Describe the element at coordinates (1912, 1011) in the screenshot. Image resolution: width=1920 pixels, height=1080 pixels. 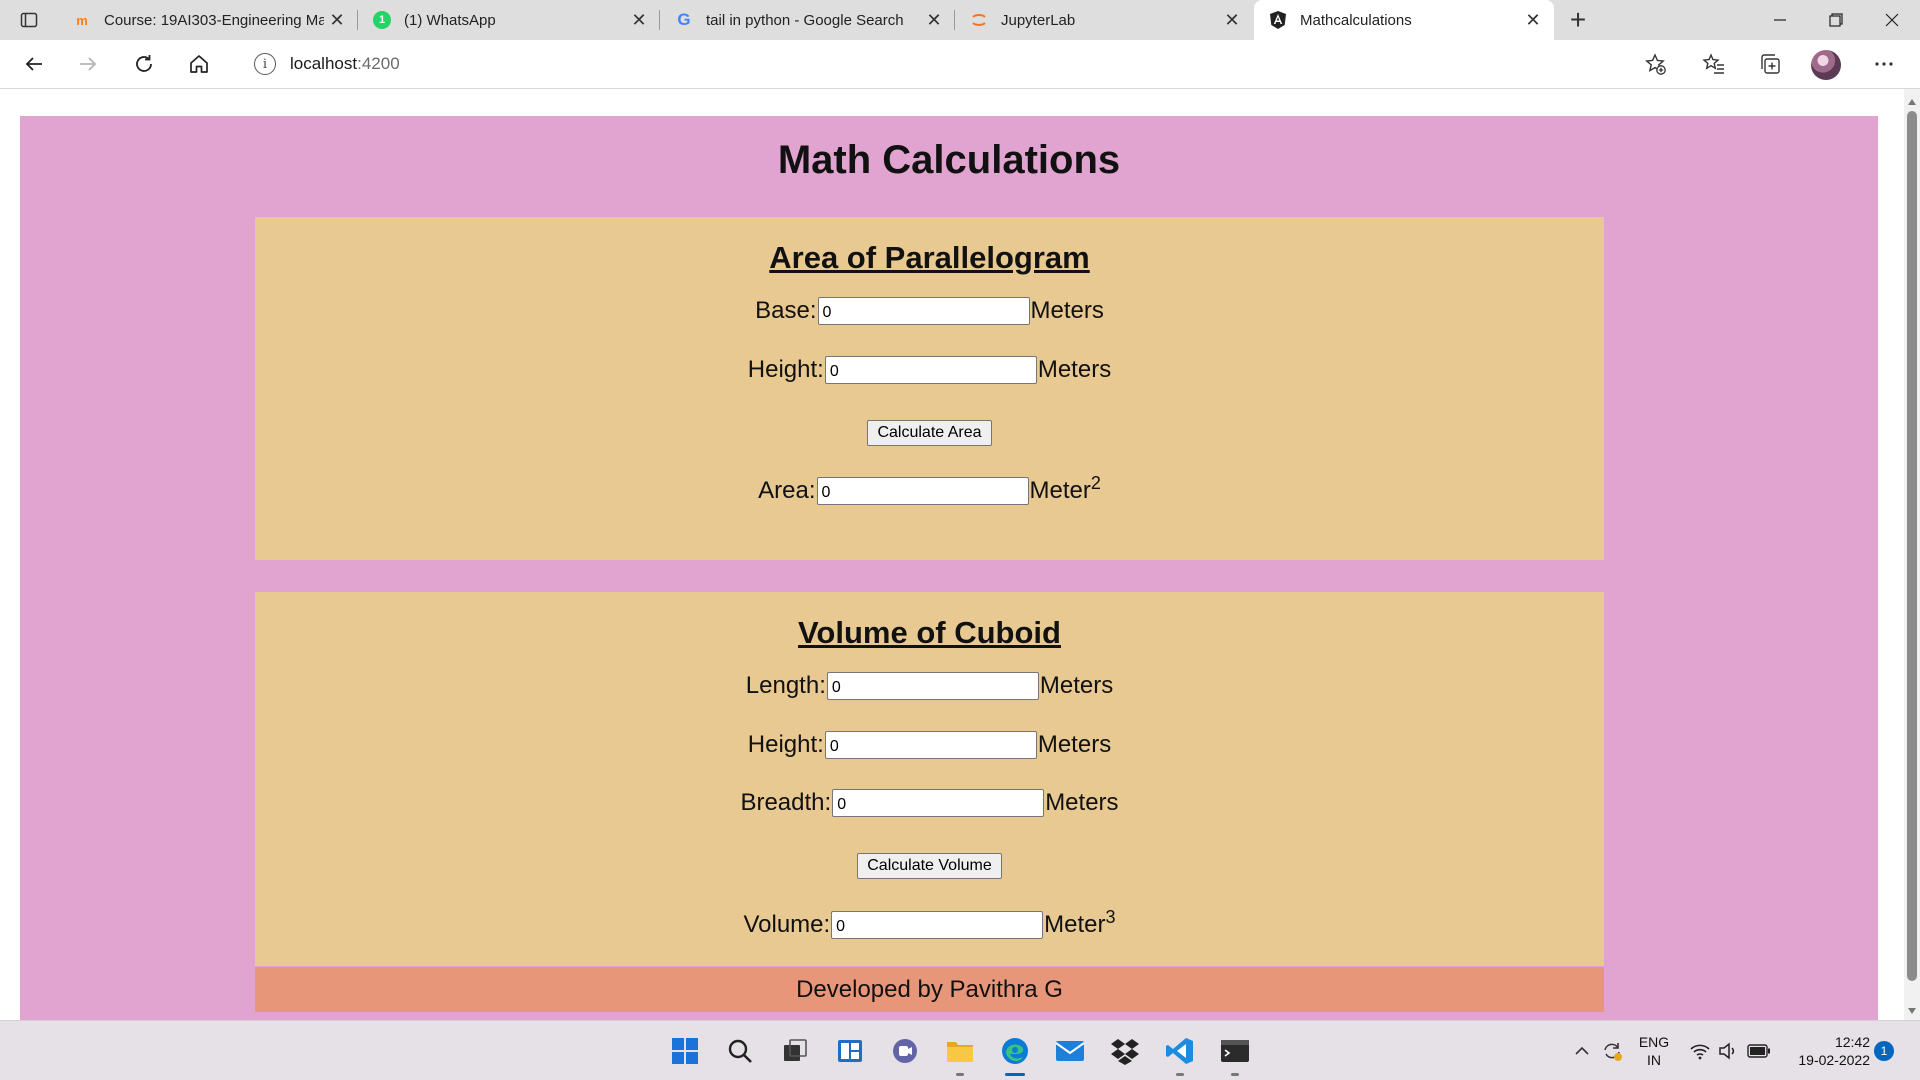
I see `scroll-down-arrow-icon` at that location.